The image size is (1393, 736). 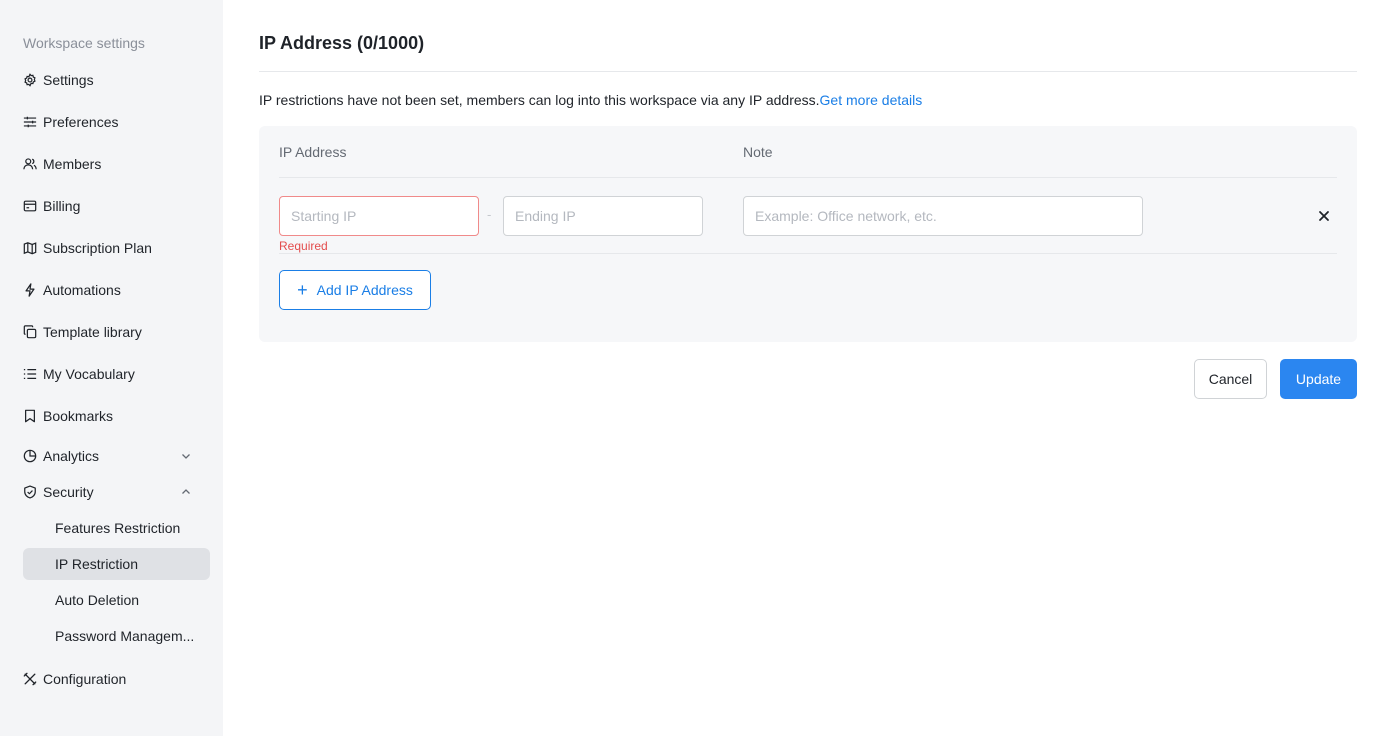 I want to click on shield-icon, so click(x=30, y=492).